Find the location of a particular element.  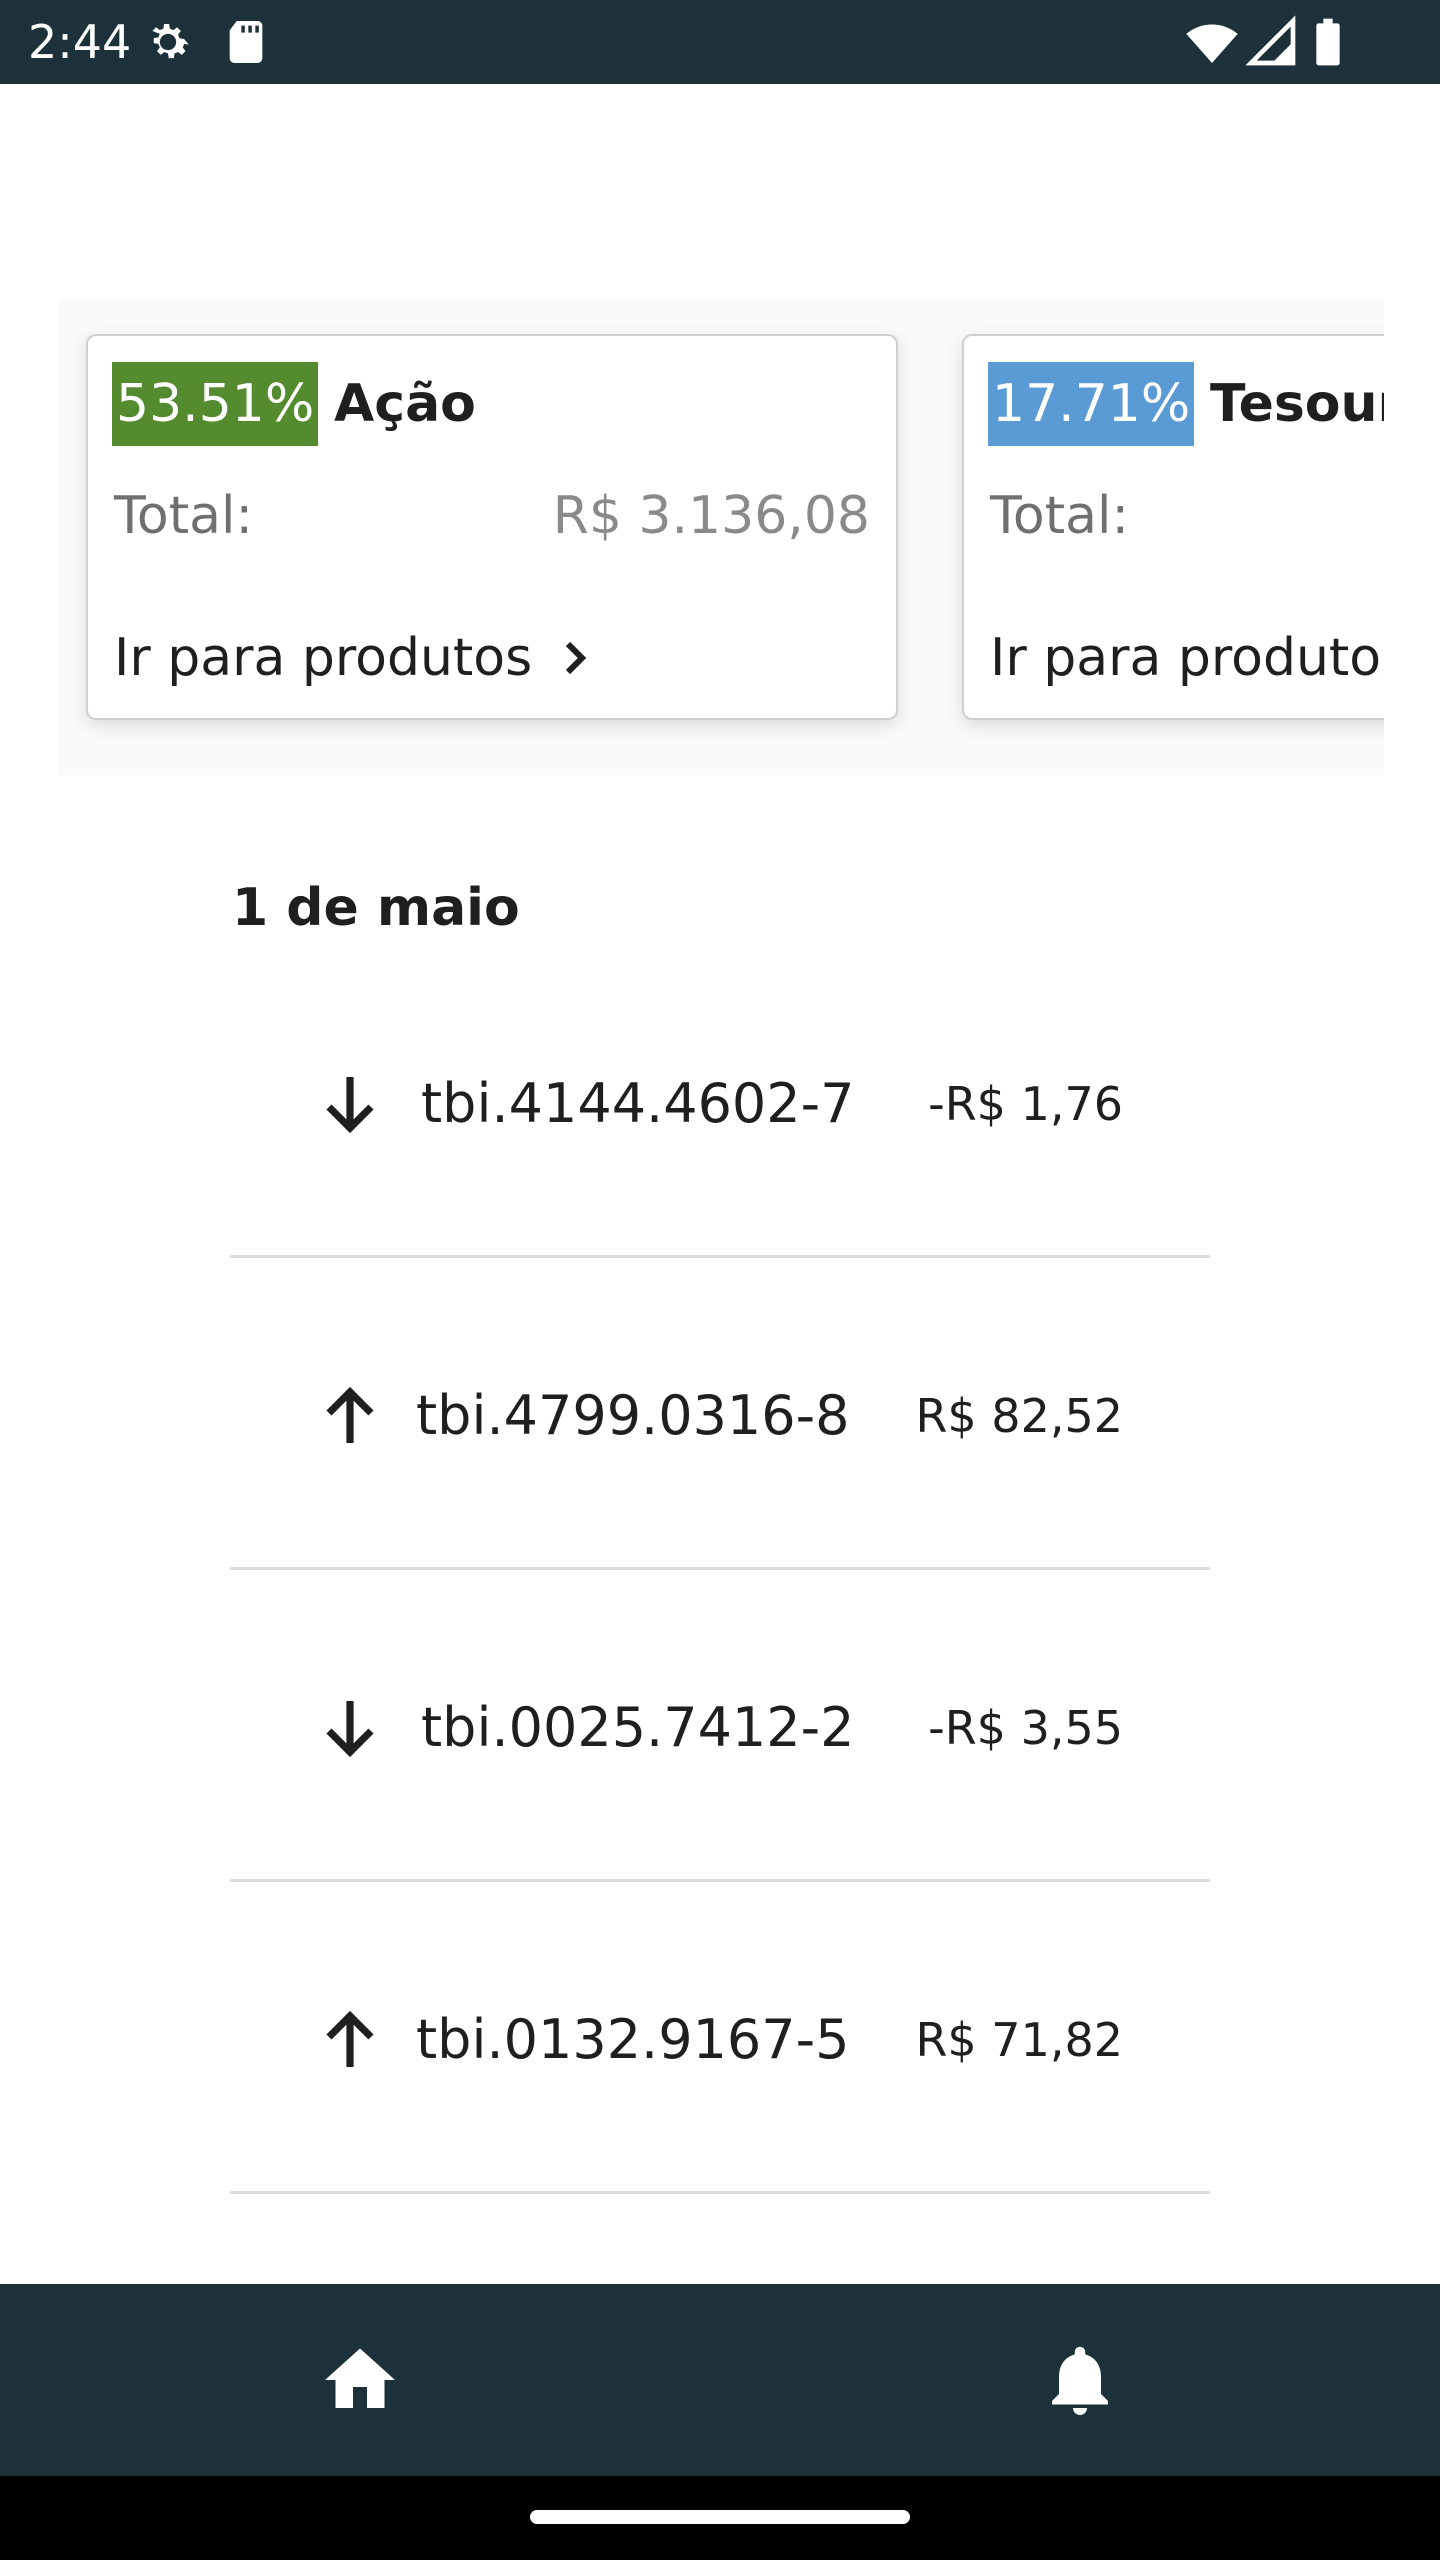

chevron-right-icon is located at coordinates (576, 658).